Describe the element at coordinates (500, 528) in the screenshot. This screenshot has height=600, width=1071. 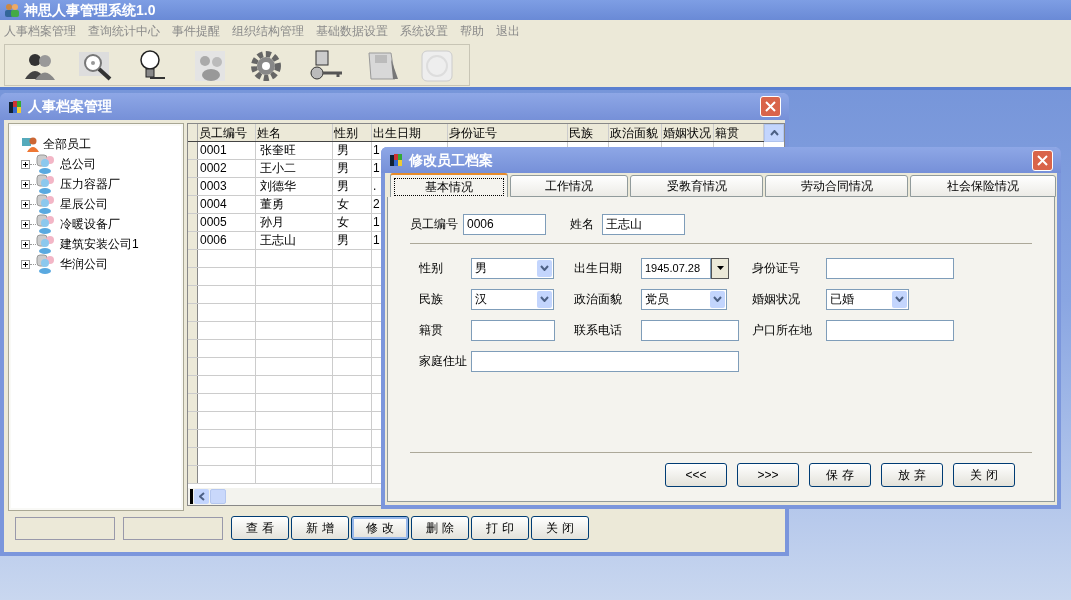
I see `button: 打 印` at that location.